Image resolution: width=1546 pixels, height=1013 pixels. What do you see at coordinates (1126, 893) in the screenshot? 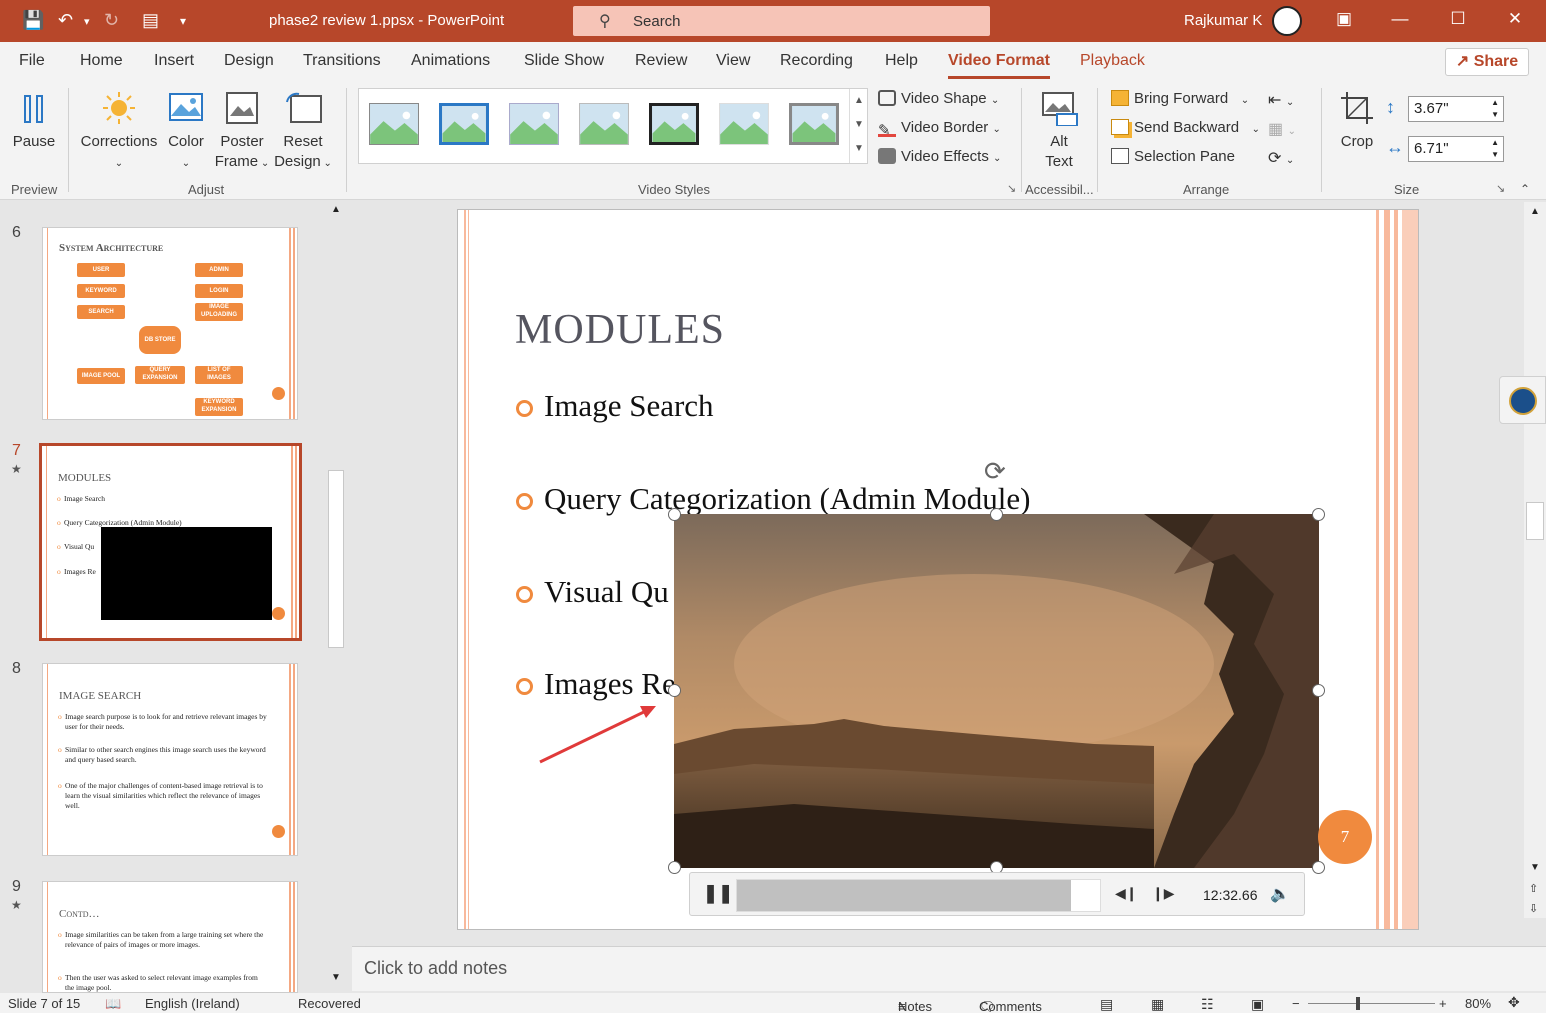
I see `step-back-icon: ◀❙` at bounding box center [1126, 893].